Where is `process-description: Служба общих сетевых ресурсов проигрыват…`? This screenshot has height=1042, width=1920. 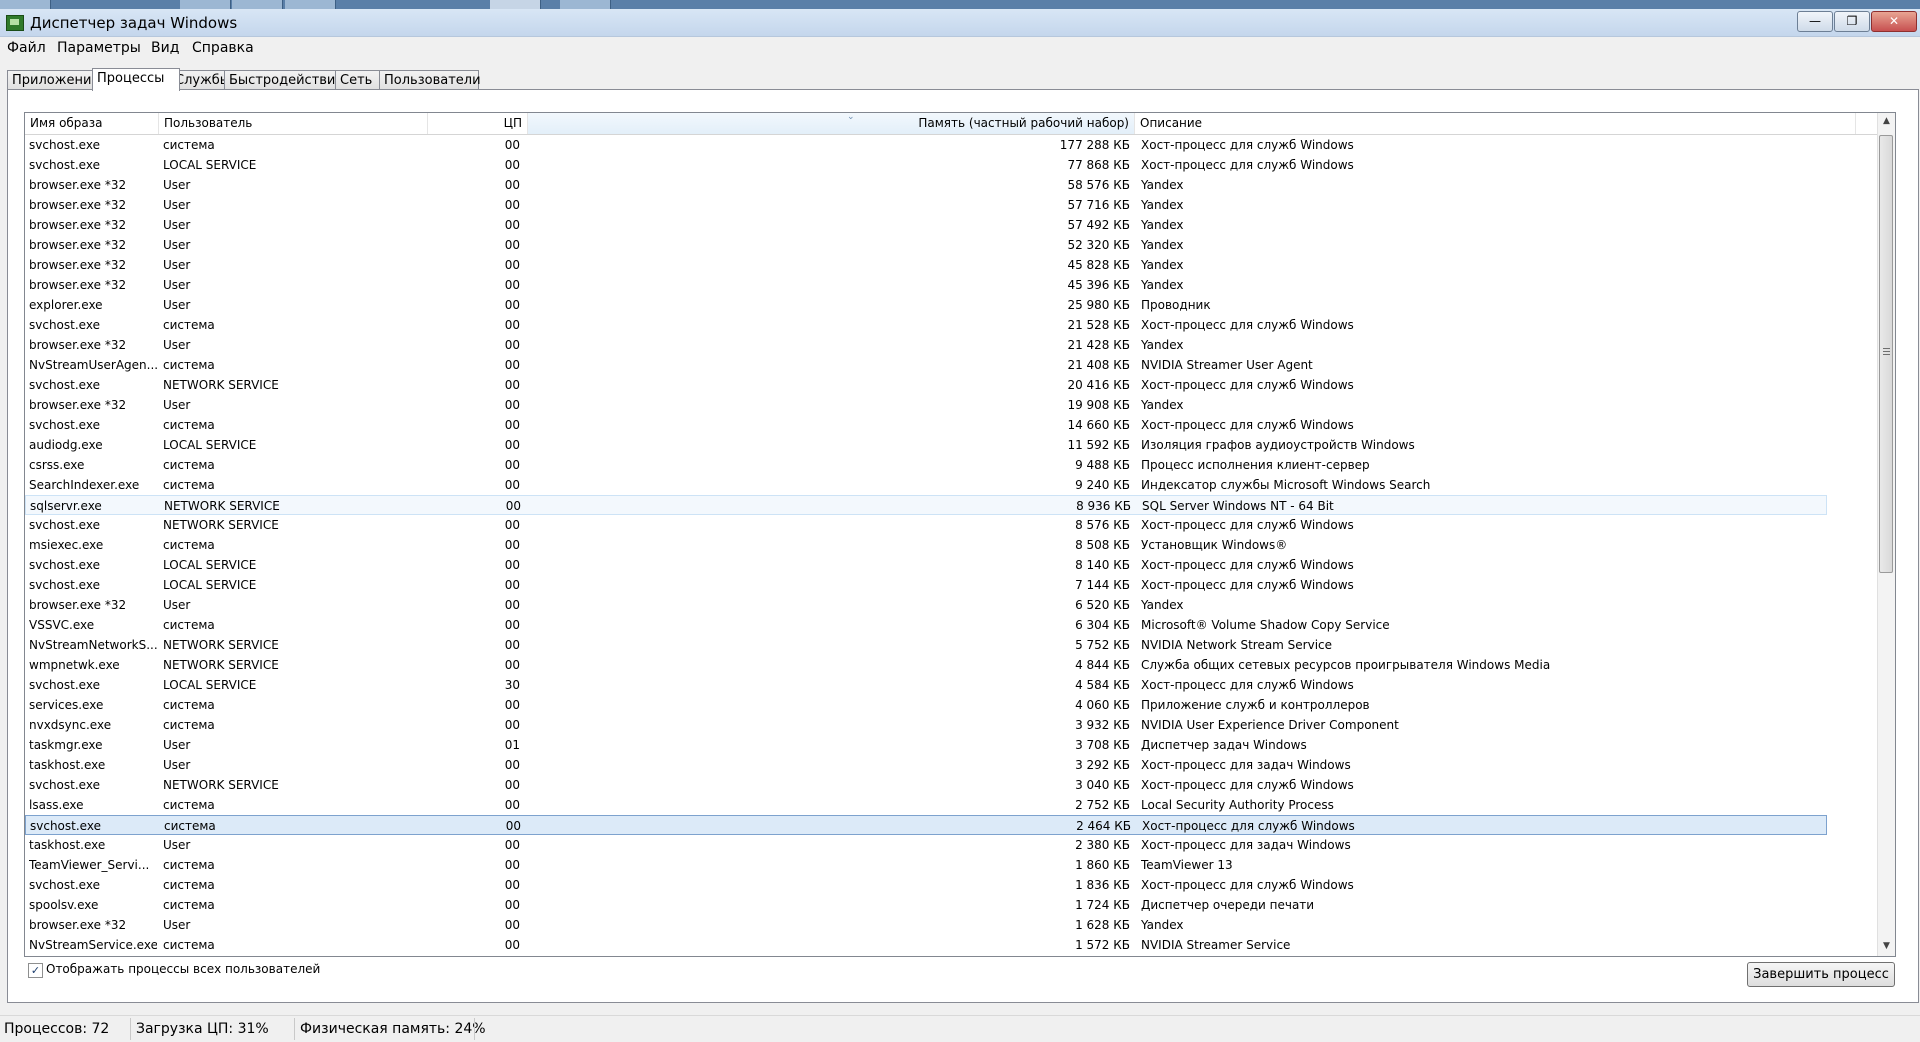
process-description: Служба общих сетевых ресурсов проигрыват… is located at coordinates (1346, 665).